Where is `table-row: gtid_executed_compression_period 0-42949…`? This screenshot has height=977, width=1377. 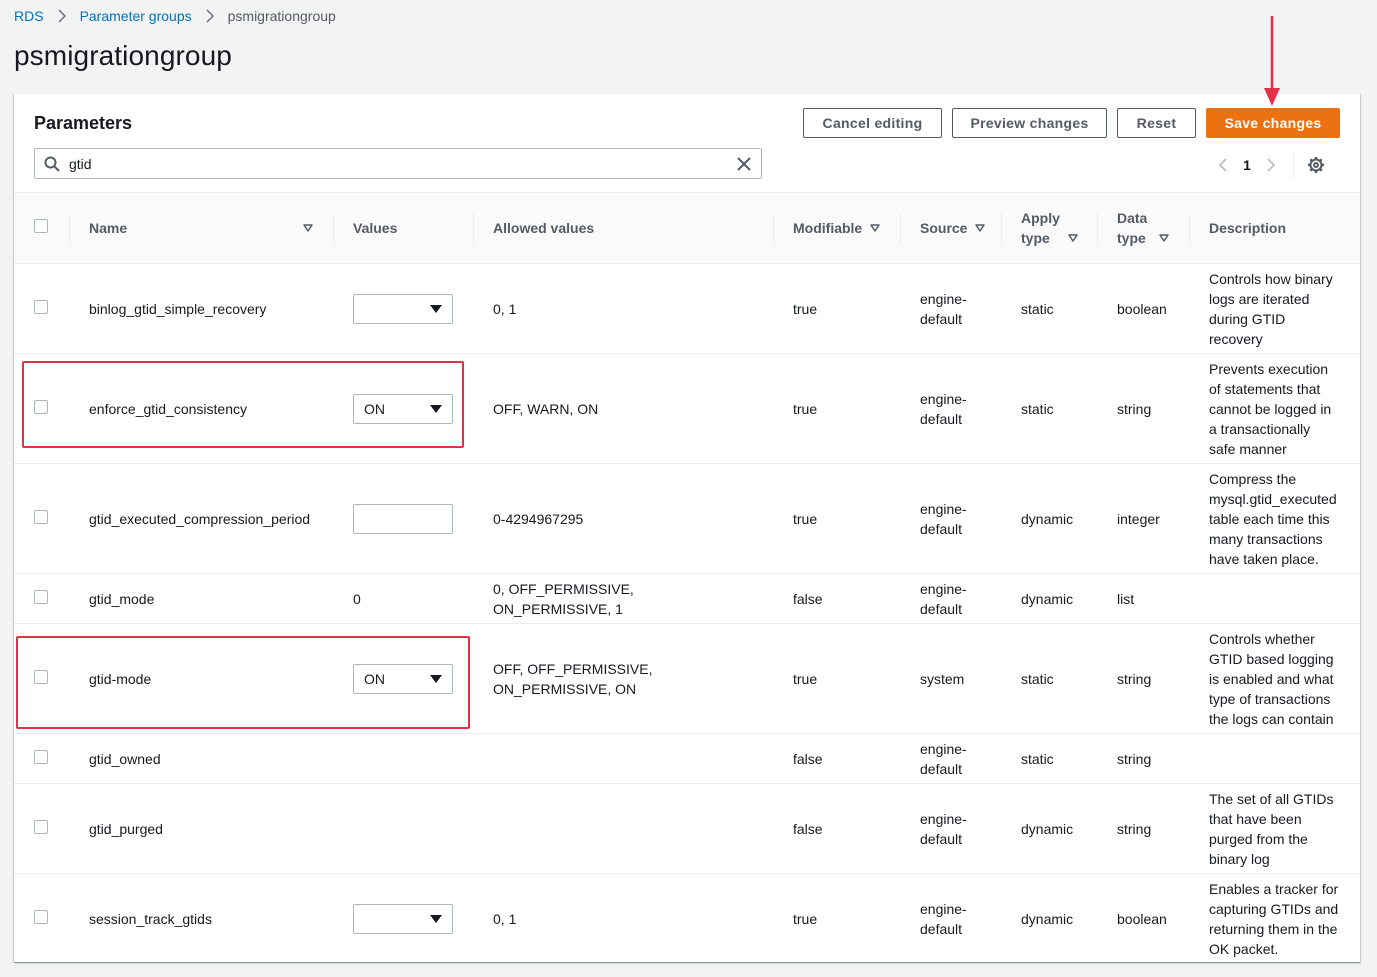 table-row: gtid_executed_compression_period 0-42949… is located at coordinates (687, 518).